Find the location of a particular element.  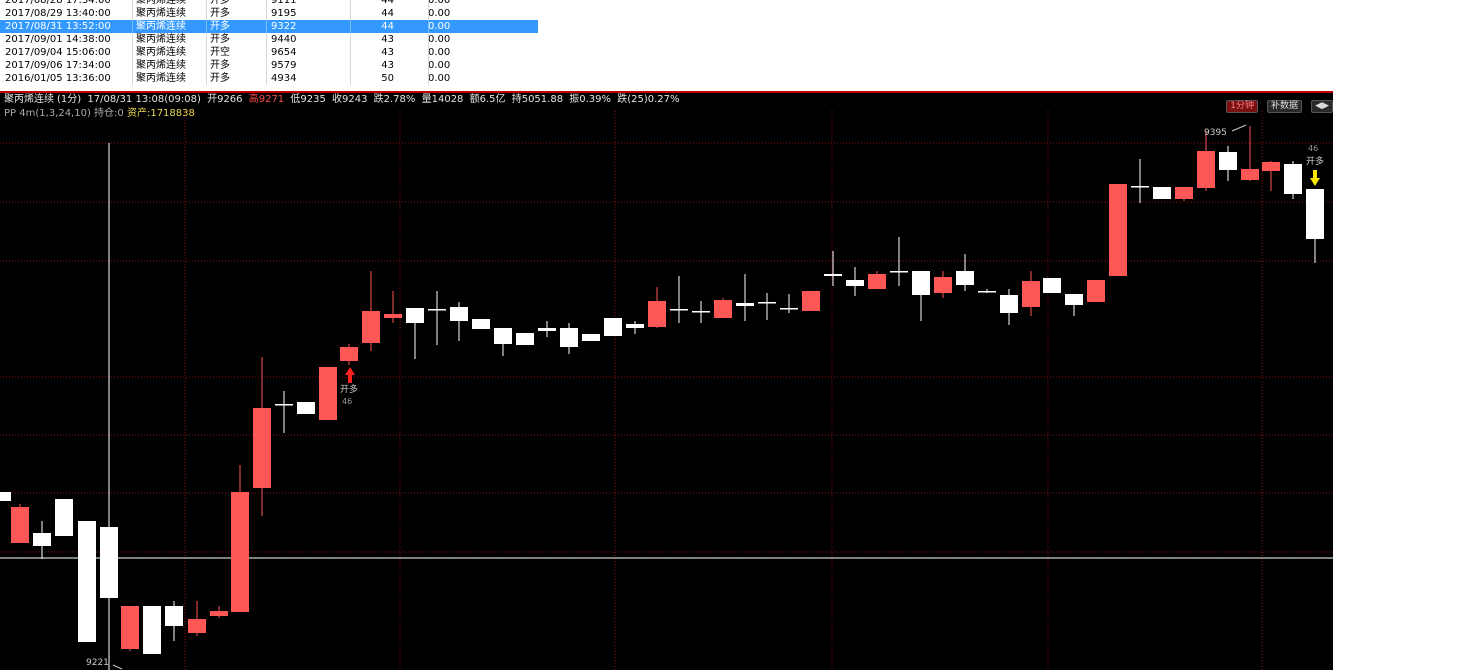

strategy-name: PP 4m(1,3,24,10) is located at coordinates (47, 113).